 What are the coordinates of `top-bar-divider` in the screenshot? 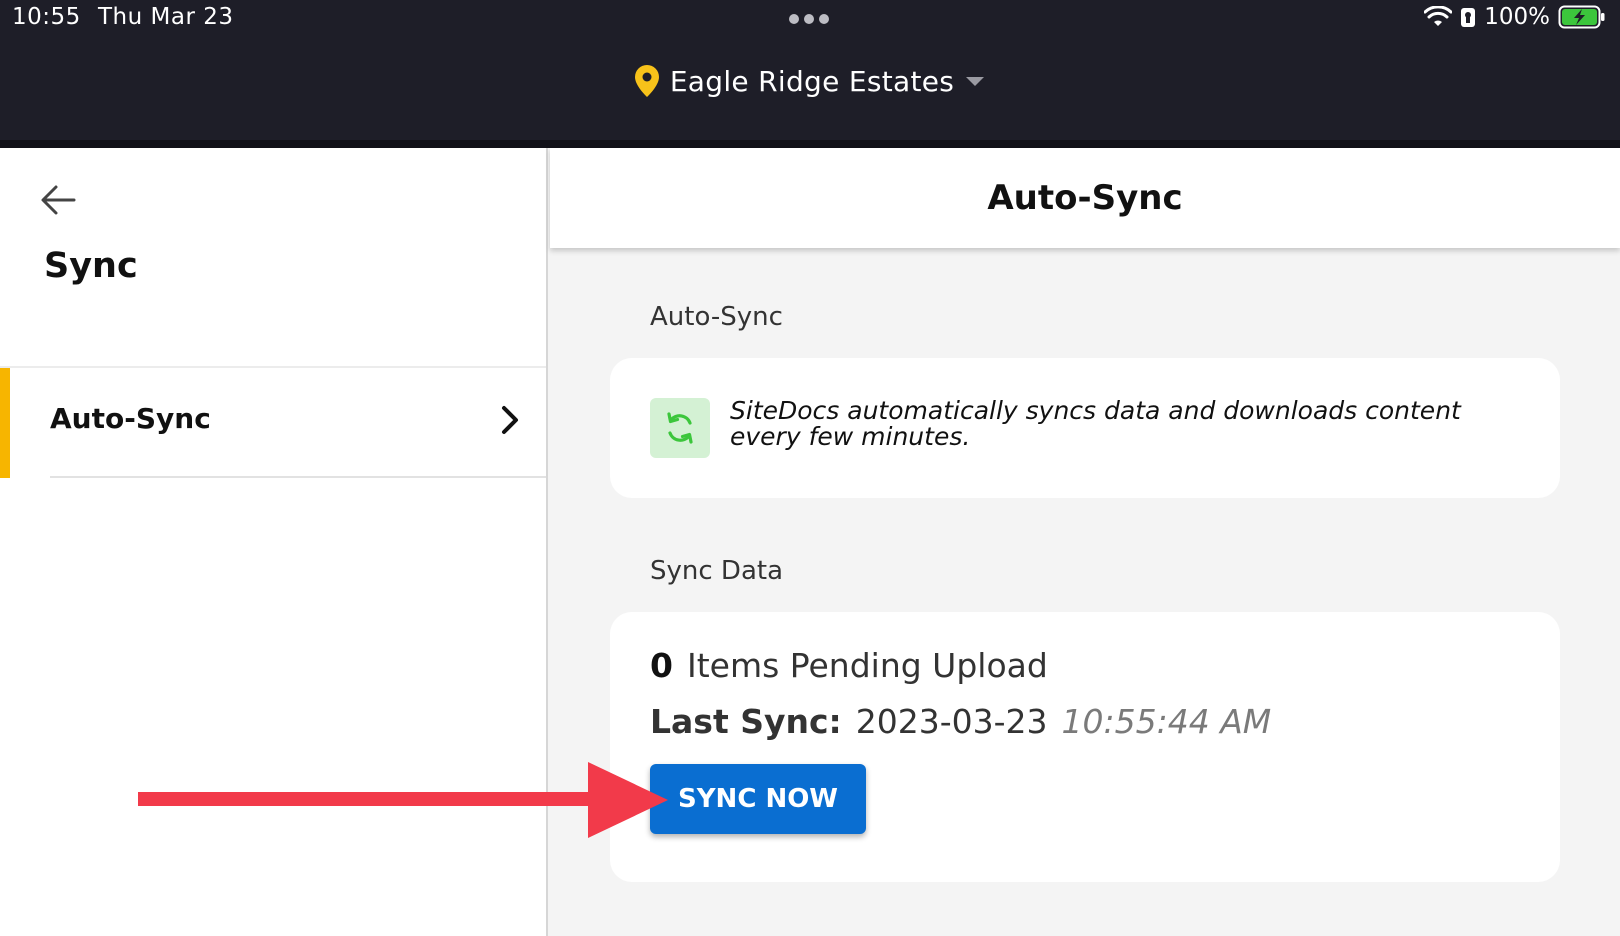 It's located at (810, 144).